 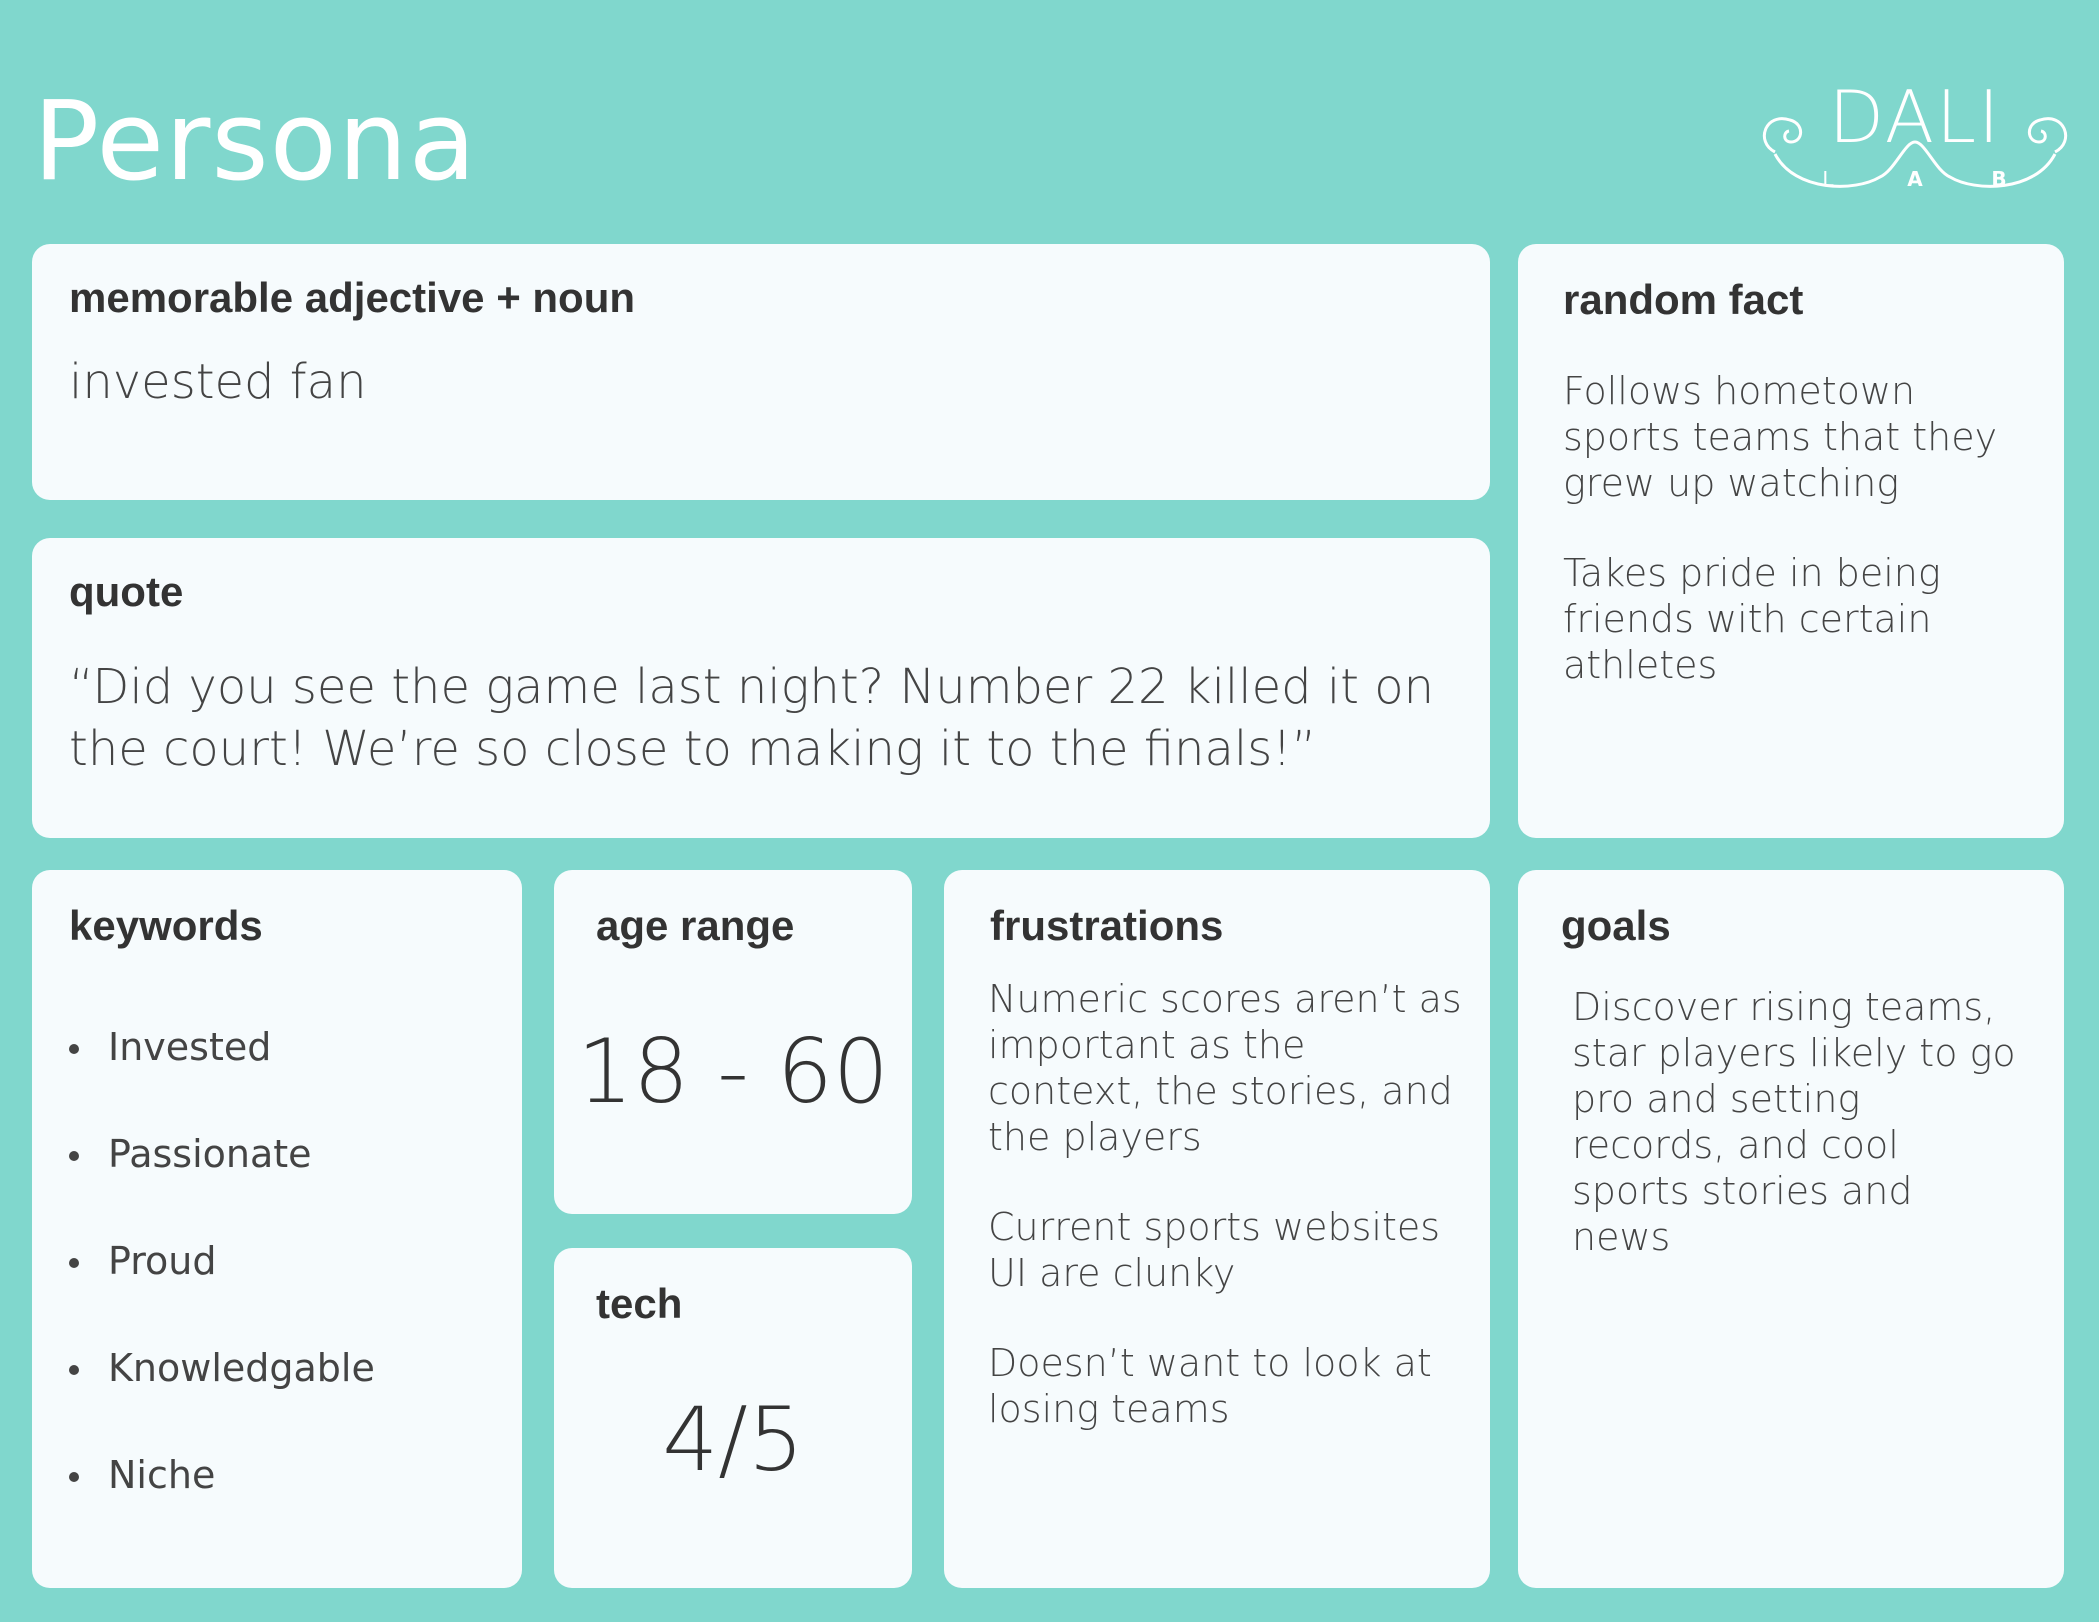 I want to click on goals-label: goals, so click(x=1616, y=925).